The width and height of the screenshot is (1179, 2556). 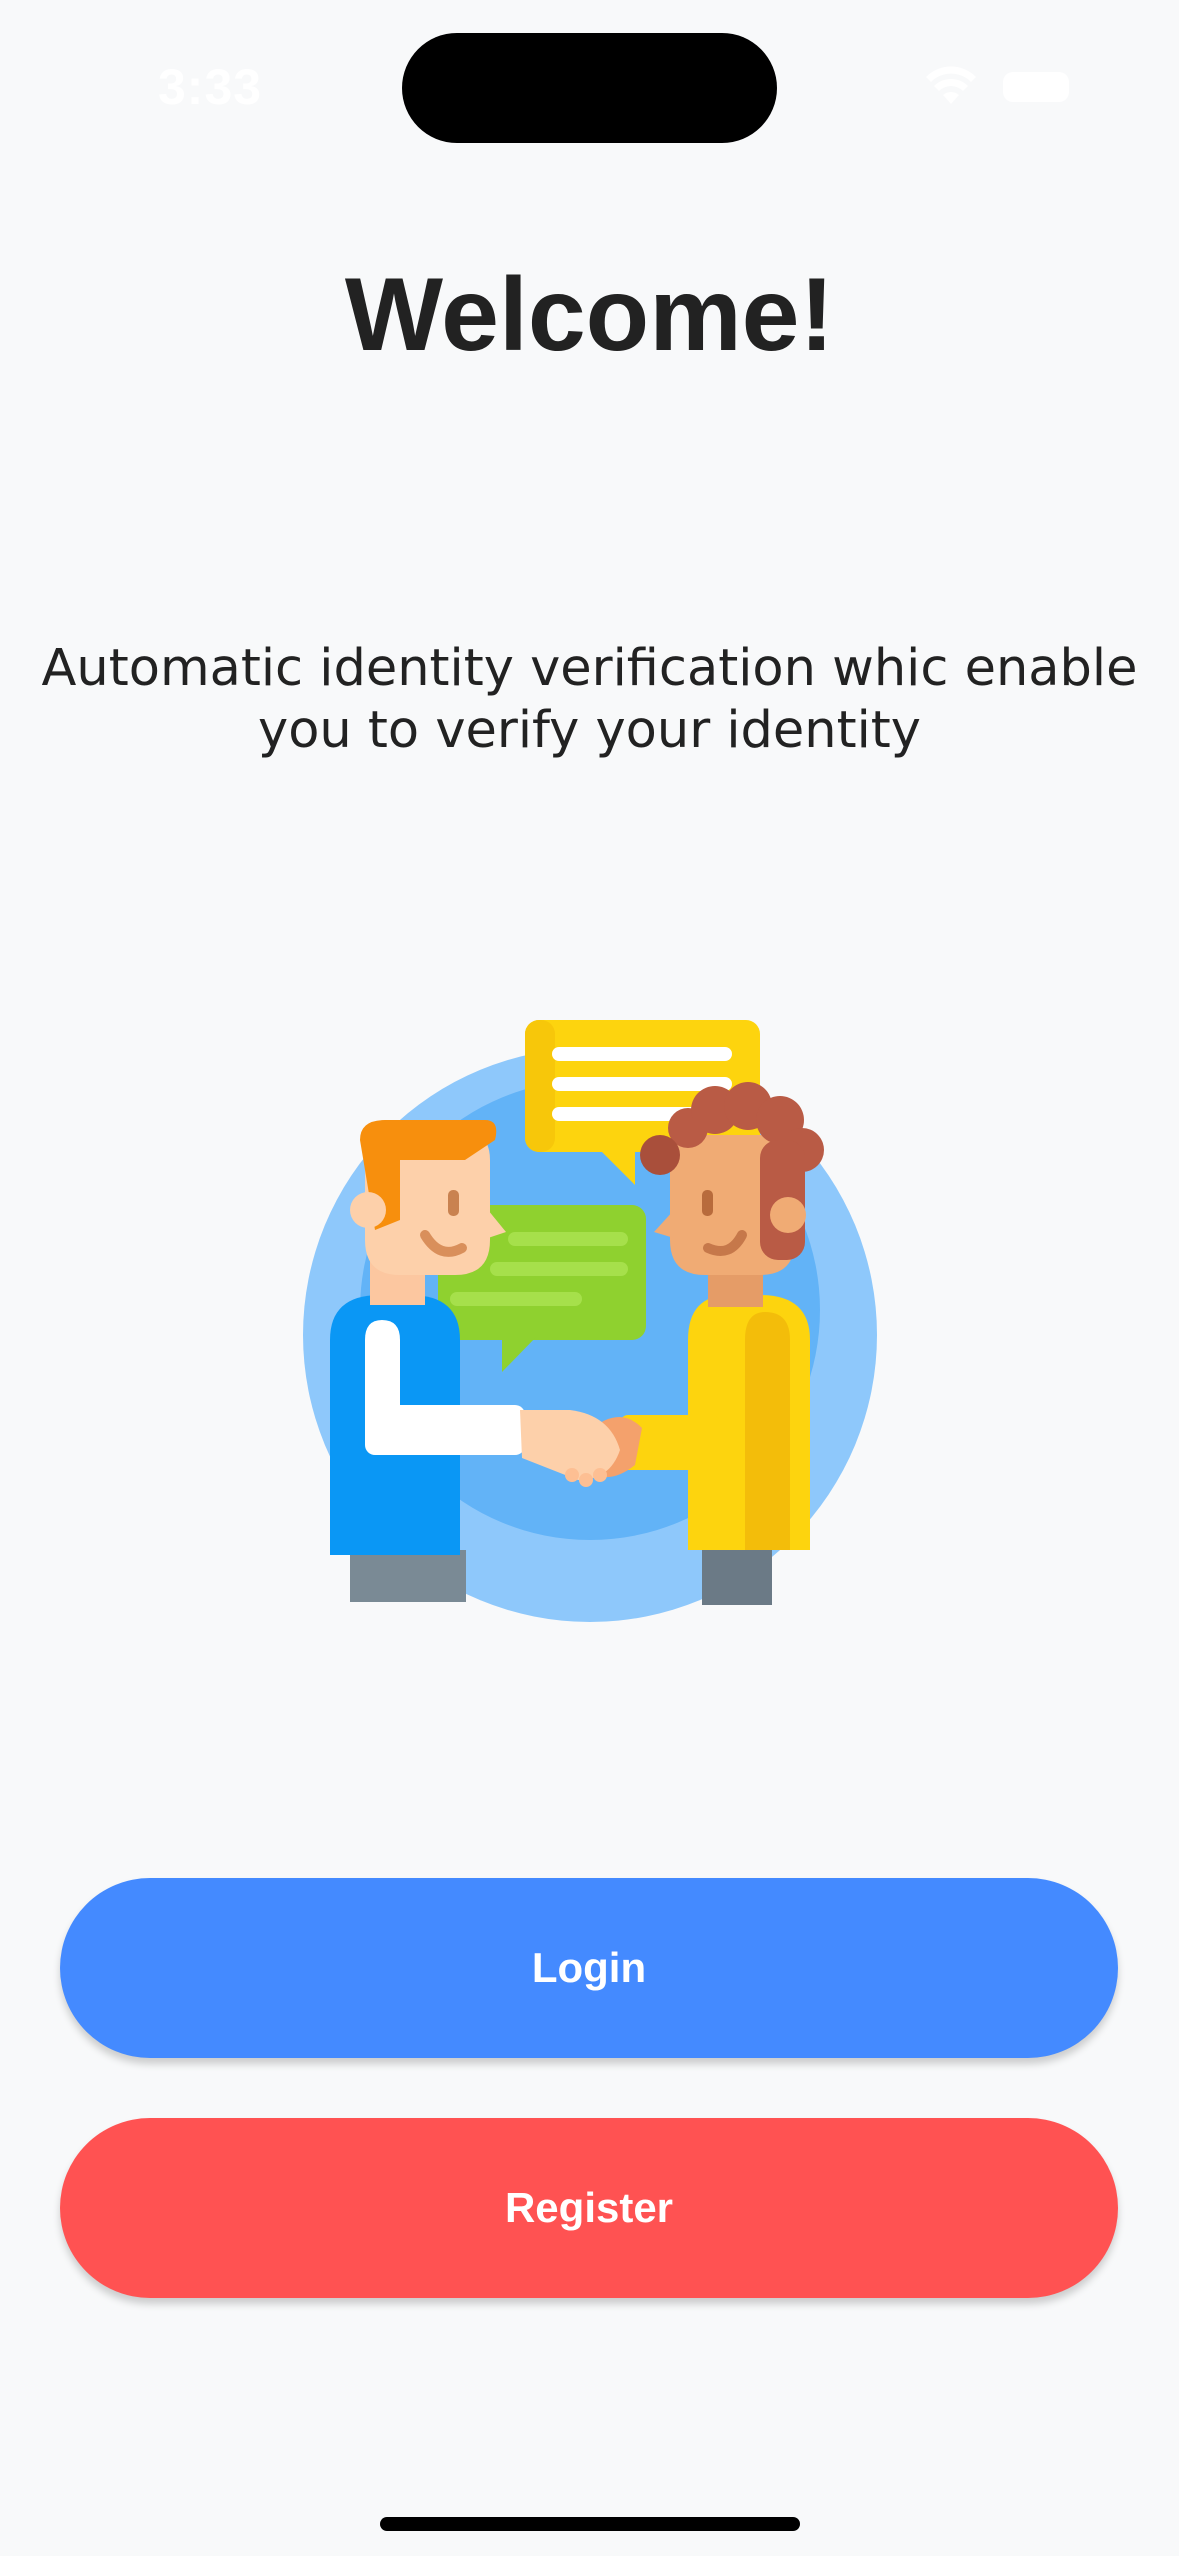 What do you see at coordinates (951, 85) in the screenshot?
I see `wifi-icon` at bounding box center [951, 85].